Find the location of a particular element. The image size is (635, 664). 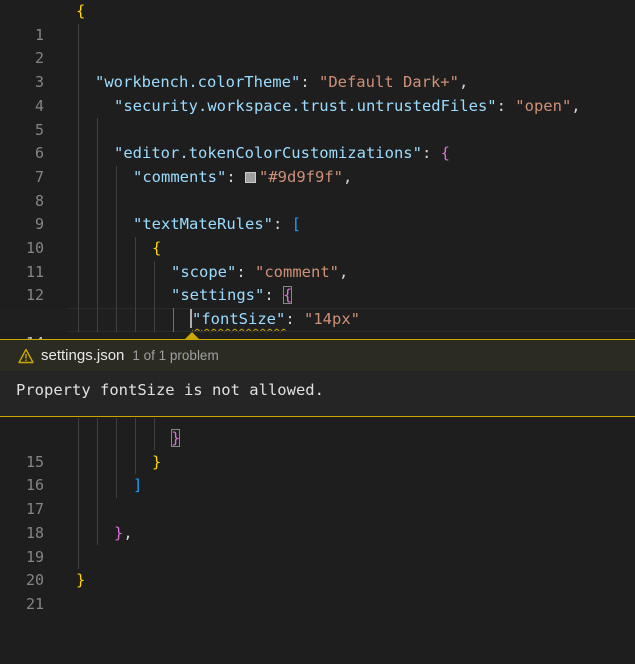

code-line: 12 "scope": "comment", is located at coordinates (317, 283).